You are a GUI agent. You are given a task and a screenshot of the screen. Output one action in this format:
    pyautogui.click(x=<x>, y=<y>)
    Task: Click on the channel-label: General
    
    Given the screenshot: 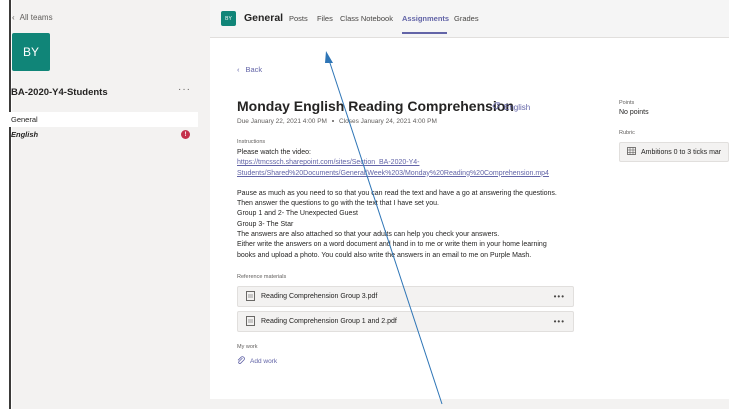 What is the action you would take?
    pyautogui.click(x=24, y=119)
    